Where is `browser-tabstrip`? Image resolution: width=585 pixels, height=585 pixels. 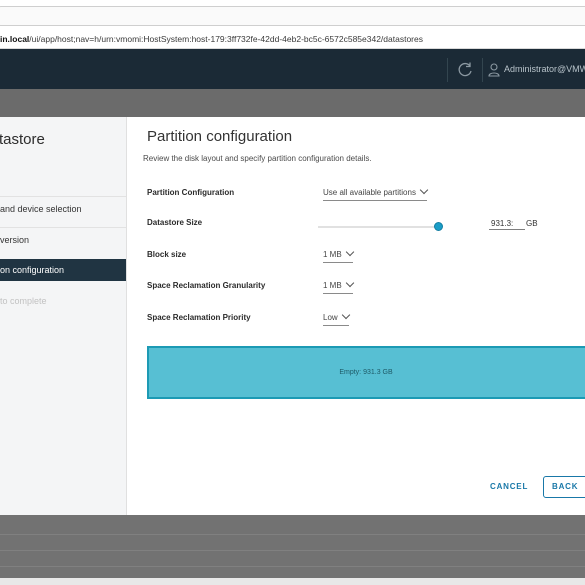 browser-tabstrip is located at coordinates (292, 15).